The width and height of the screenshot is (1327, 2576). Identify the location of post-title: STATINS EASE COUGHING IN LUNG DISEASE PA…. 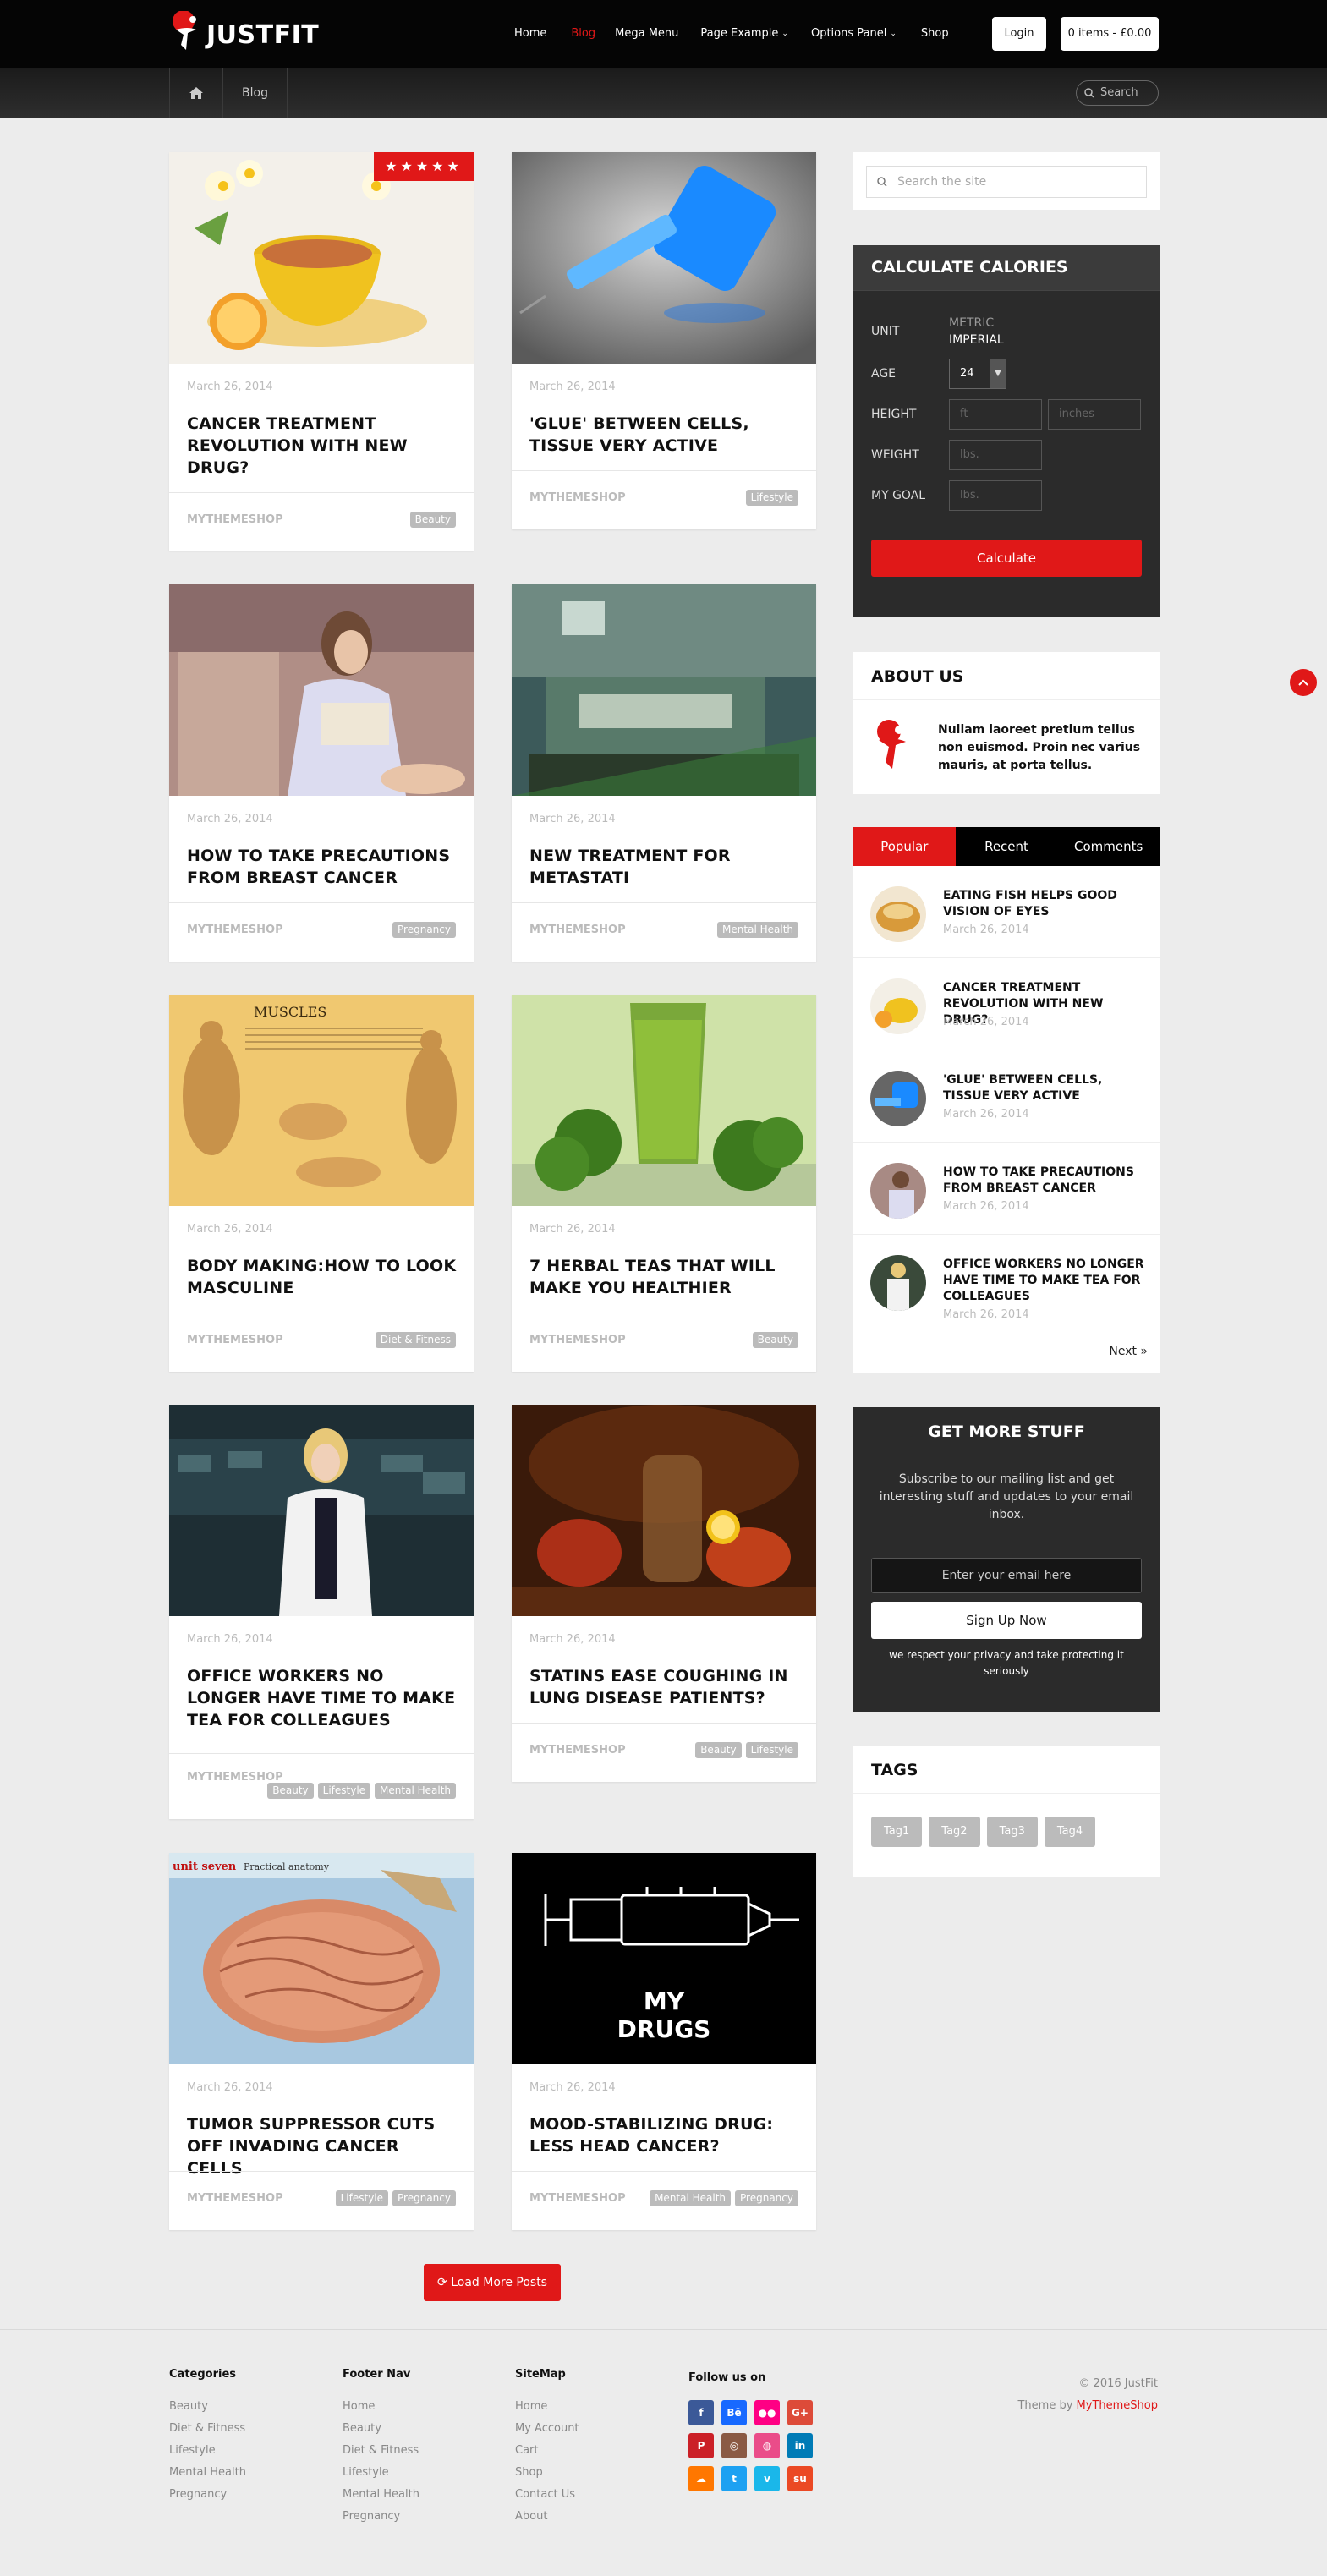
(665, 1687).